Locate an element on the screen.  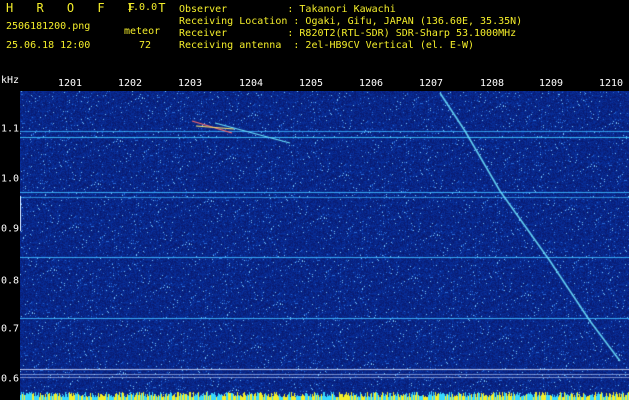
file-name: 2506181200.png is located at coordinates (48, 26).